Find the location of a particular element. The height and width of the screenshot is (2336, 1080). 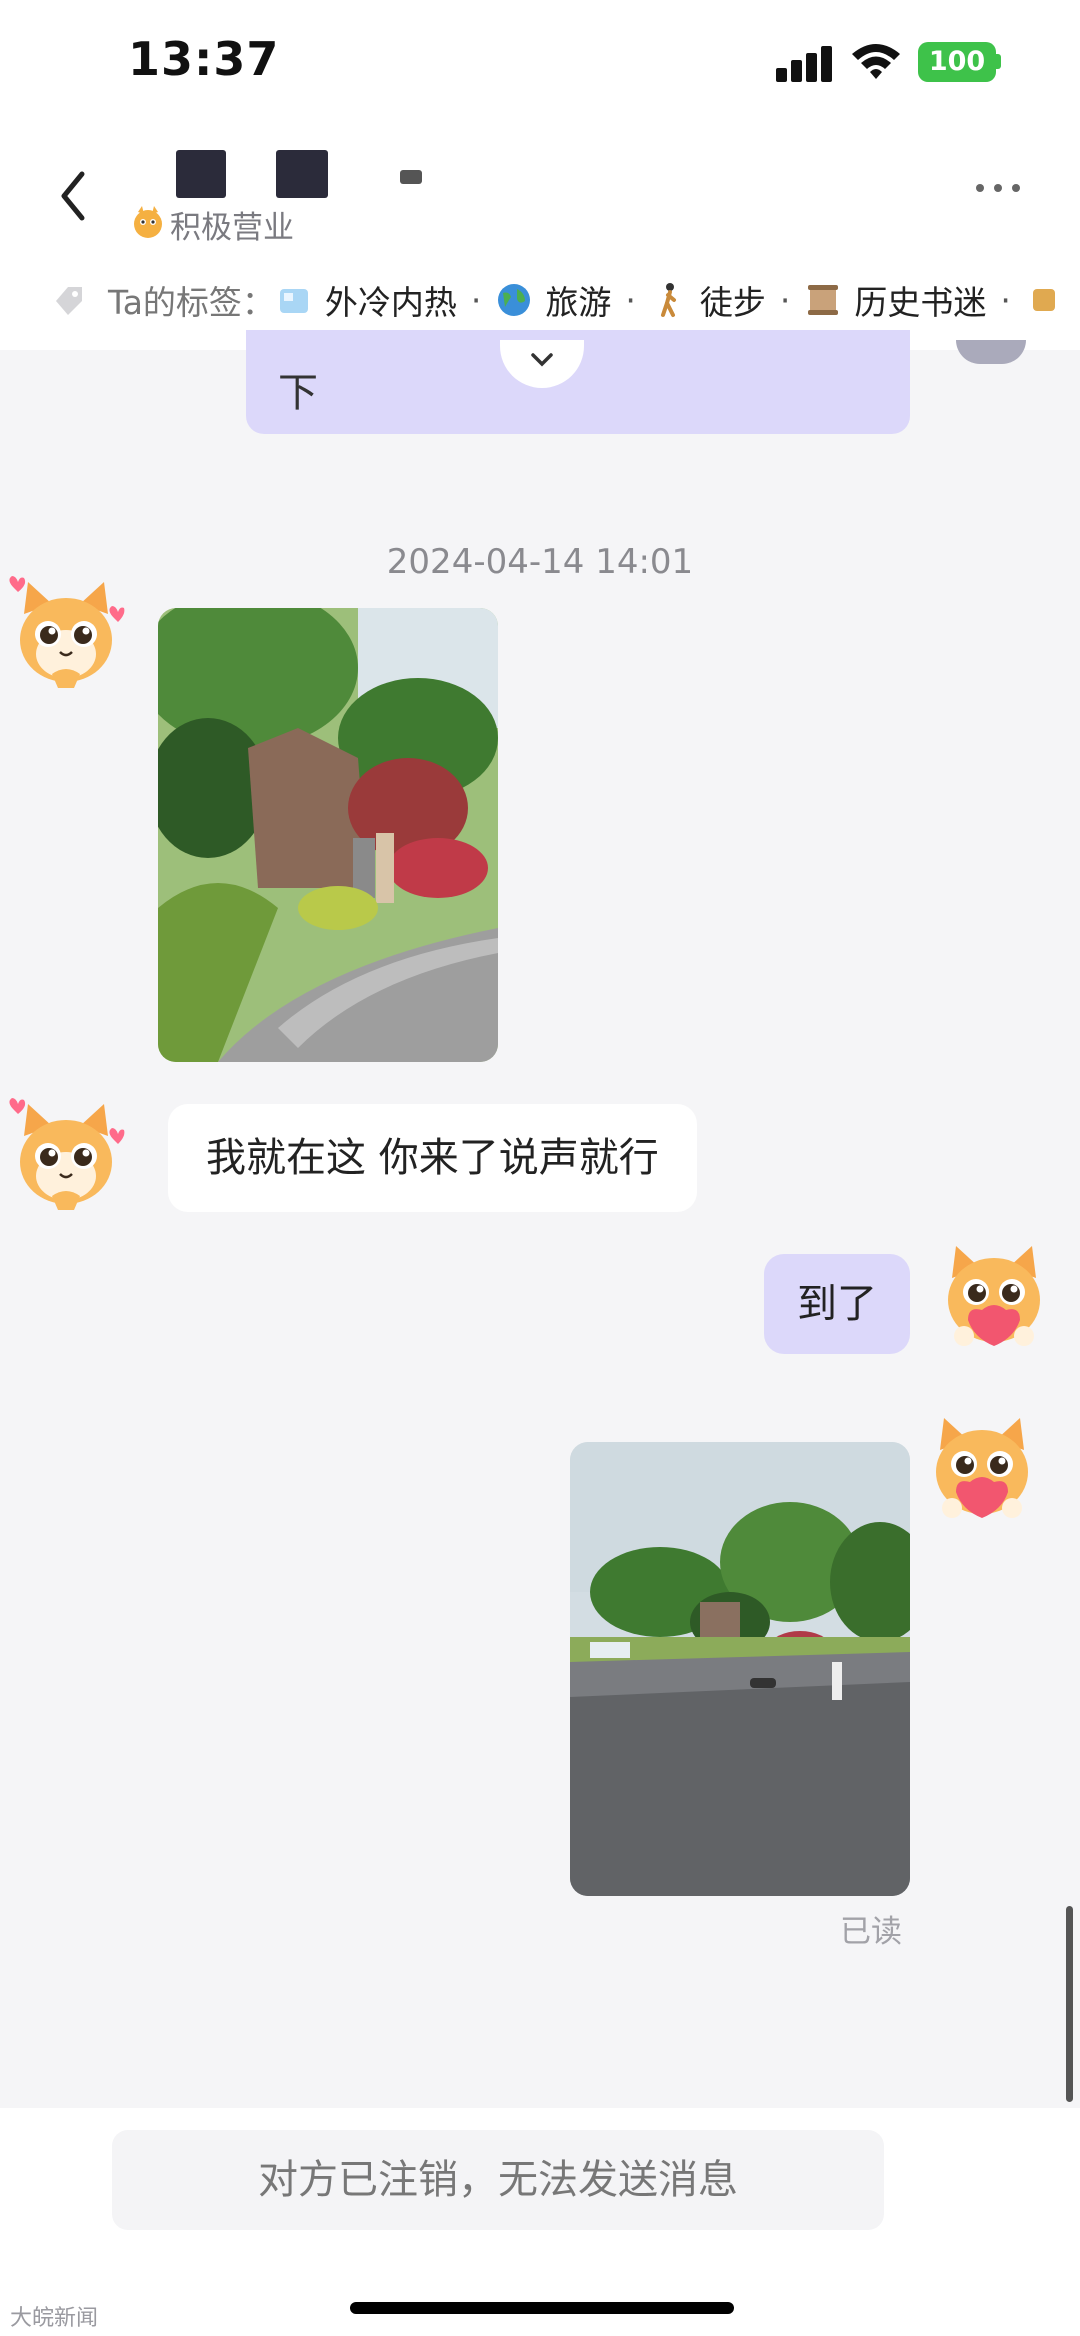

message-input-disabled: 对方已注销，无法发送消息 is located at coordinates (498, 2180).